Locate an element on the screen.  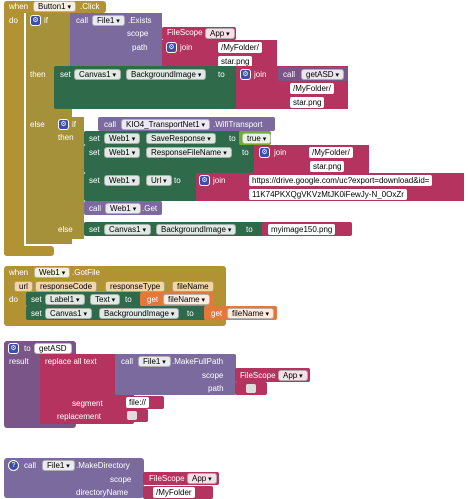
replacement-label: replacement is located at coordinates (79, 416).